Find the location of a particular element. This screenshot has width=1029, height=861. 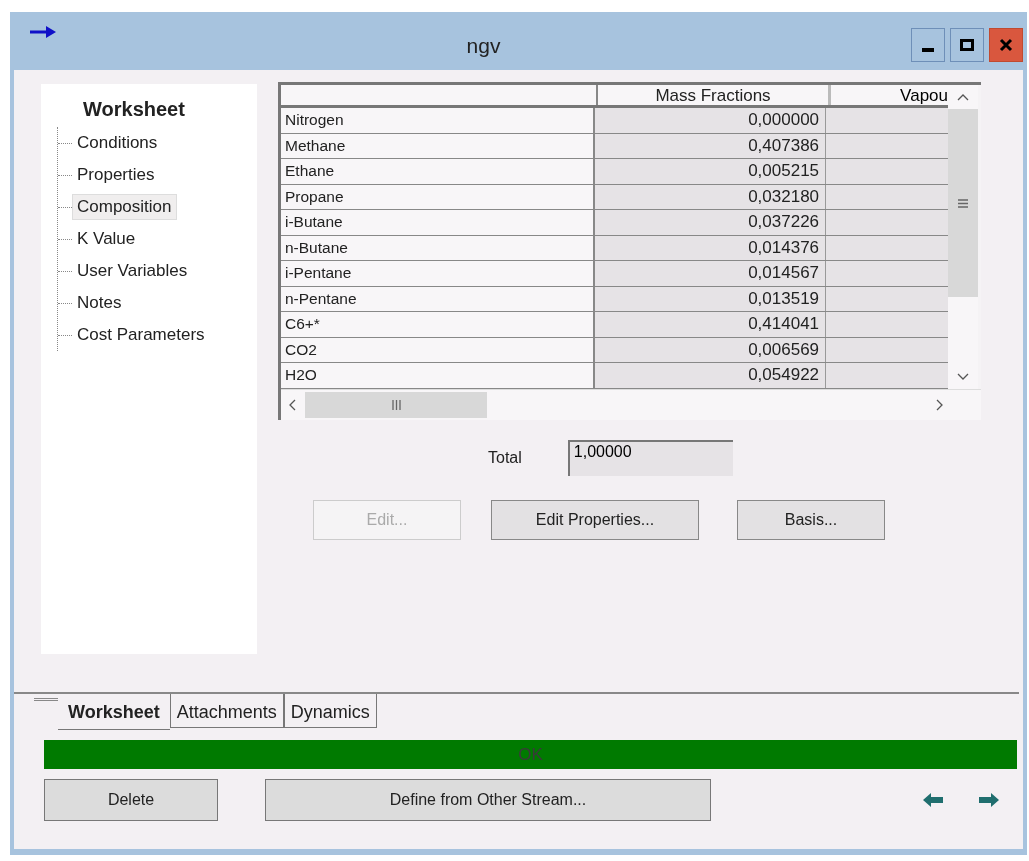

nav-item: Properties is located at coordinates (116, 175).